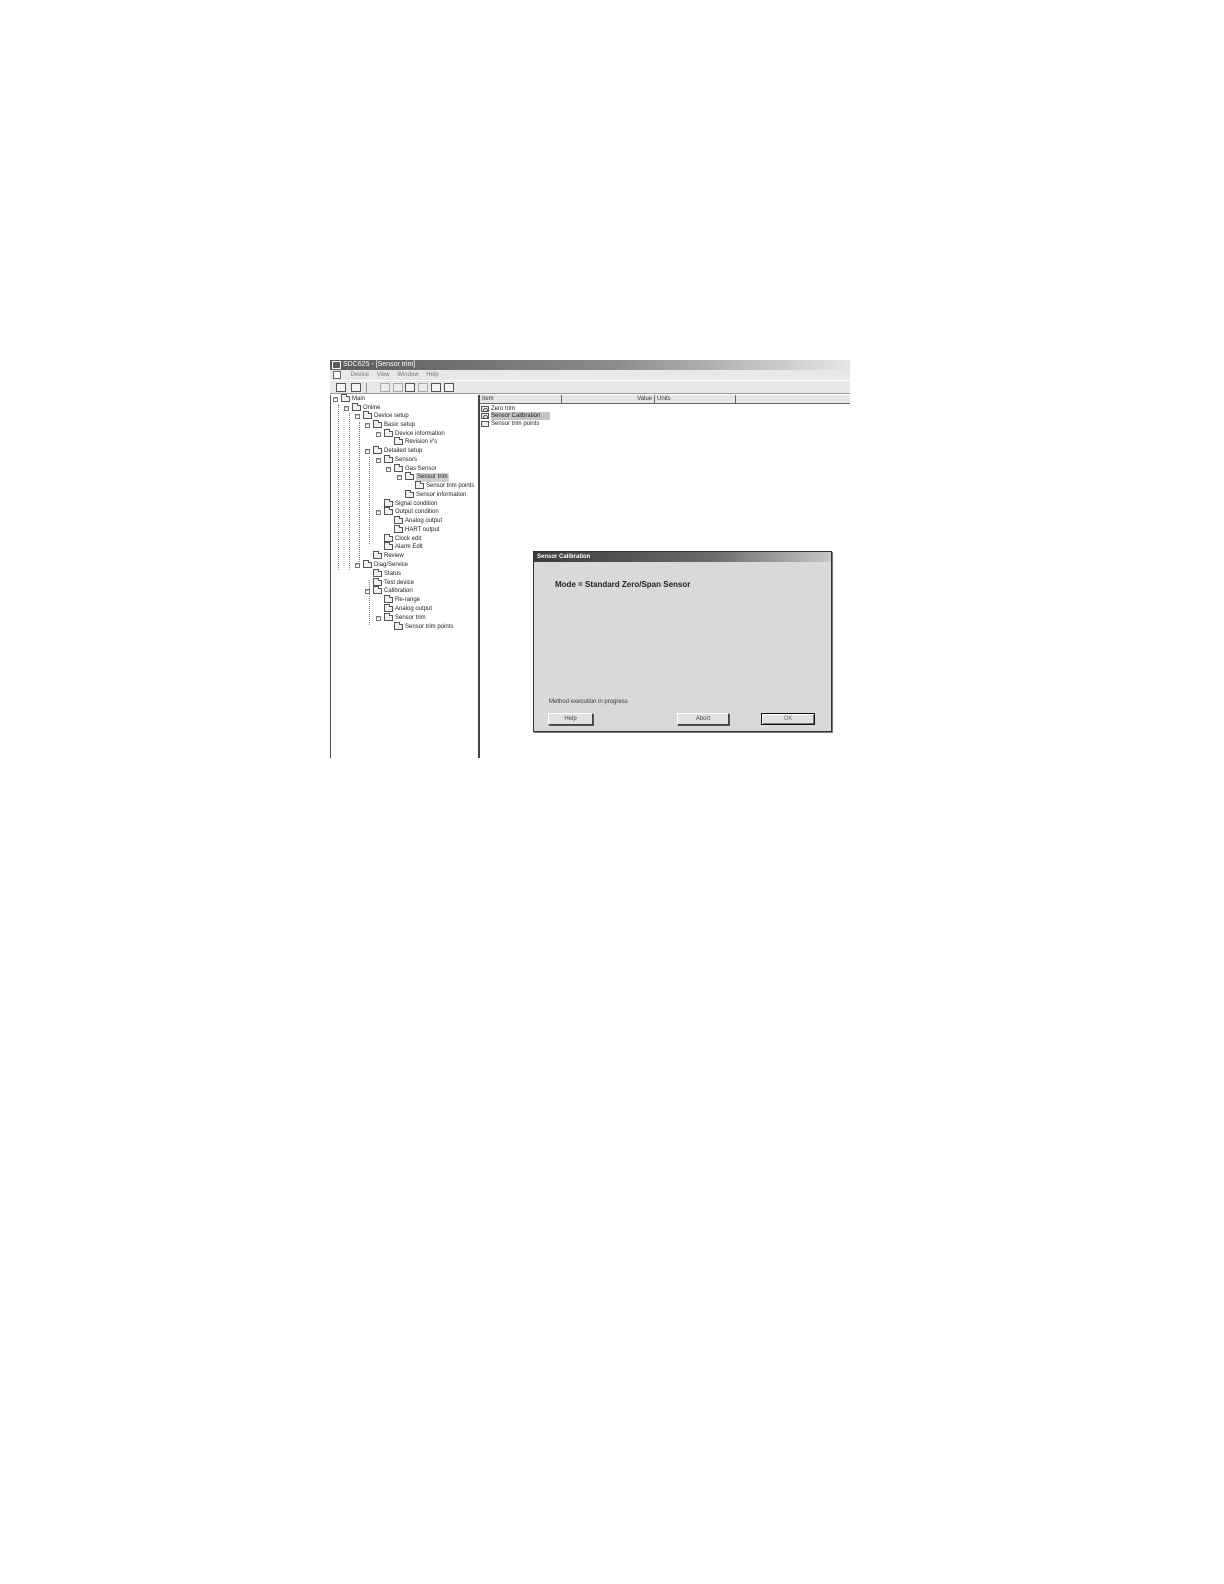  I want to click on toolbar-separator, so click(366, 388).